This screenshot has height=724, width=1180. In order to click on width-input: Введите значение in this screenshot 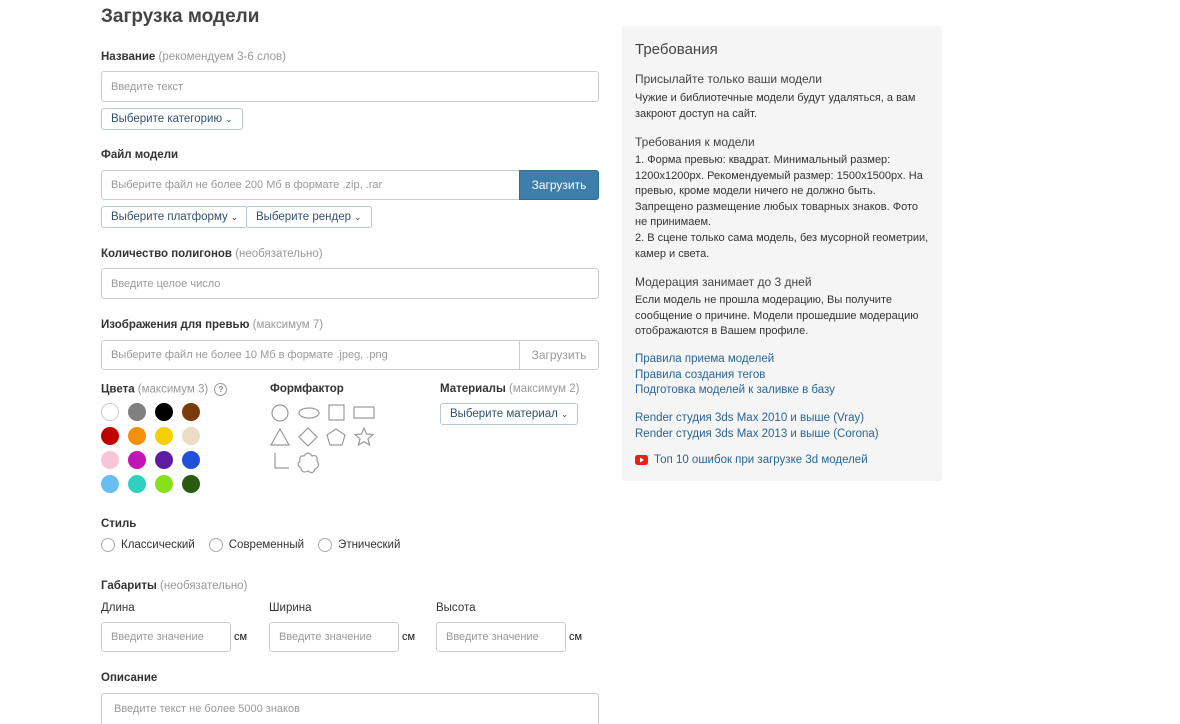, I will do `click(334, 637)`.